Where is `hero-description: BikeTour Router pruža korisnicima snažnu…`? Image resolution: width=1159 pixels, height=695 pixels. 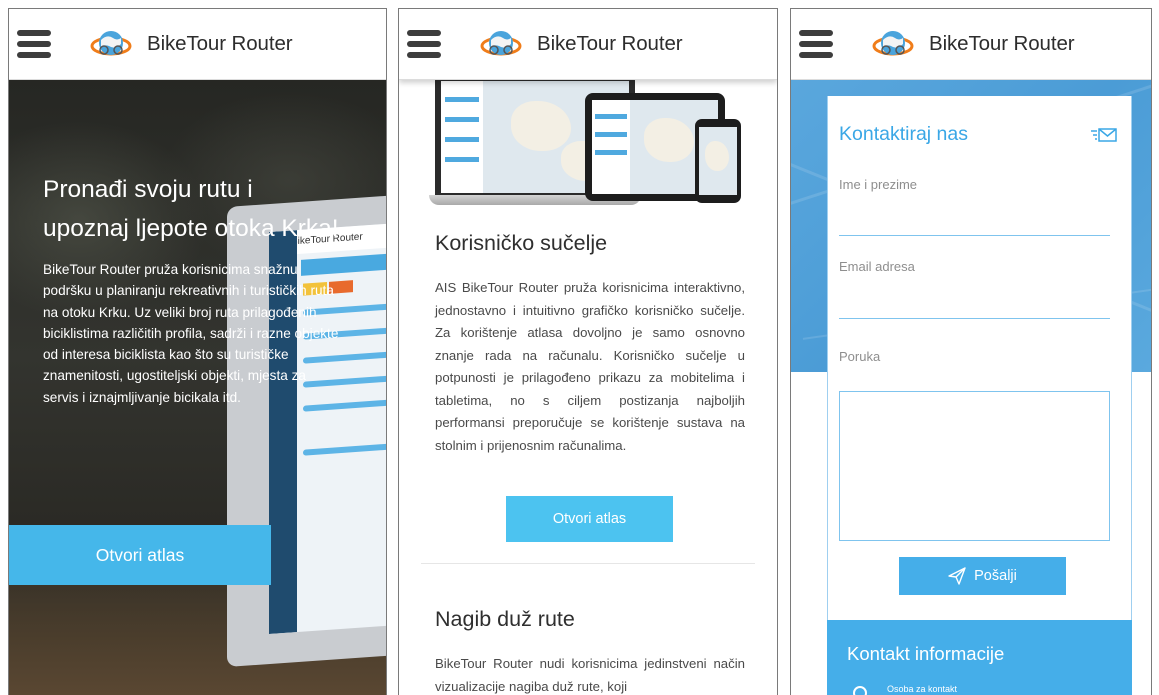 hero-description: BikeTour Router pruža korisnicima snažnu… is located at coordinates (191, 333).